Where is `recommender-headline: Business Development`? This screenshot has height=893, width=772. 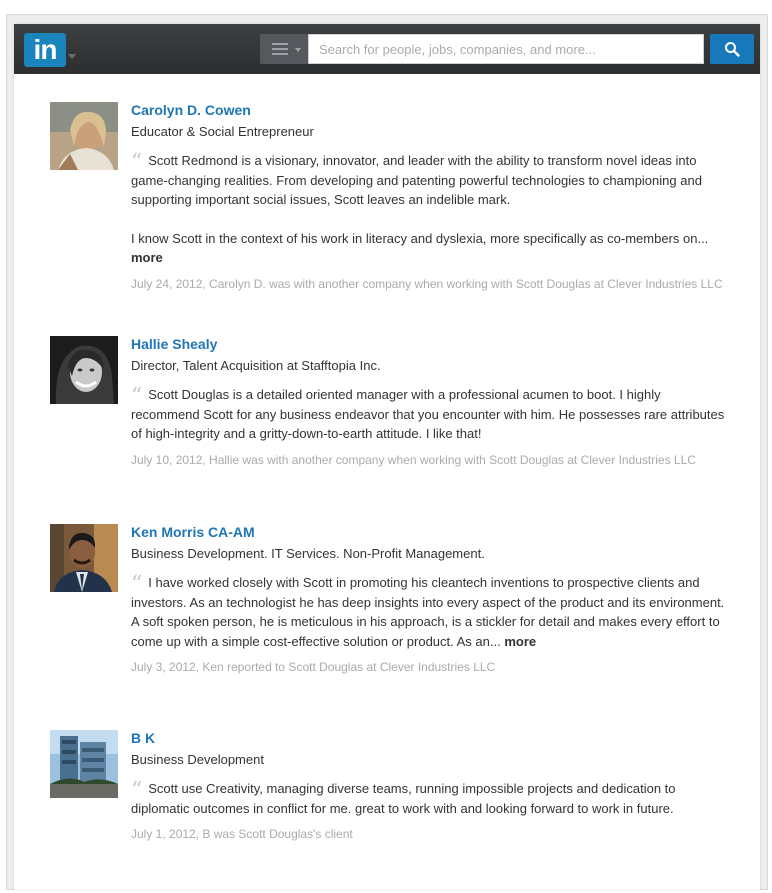
recommender-headline: Business Development is located at coordinates (197, 759).